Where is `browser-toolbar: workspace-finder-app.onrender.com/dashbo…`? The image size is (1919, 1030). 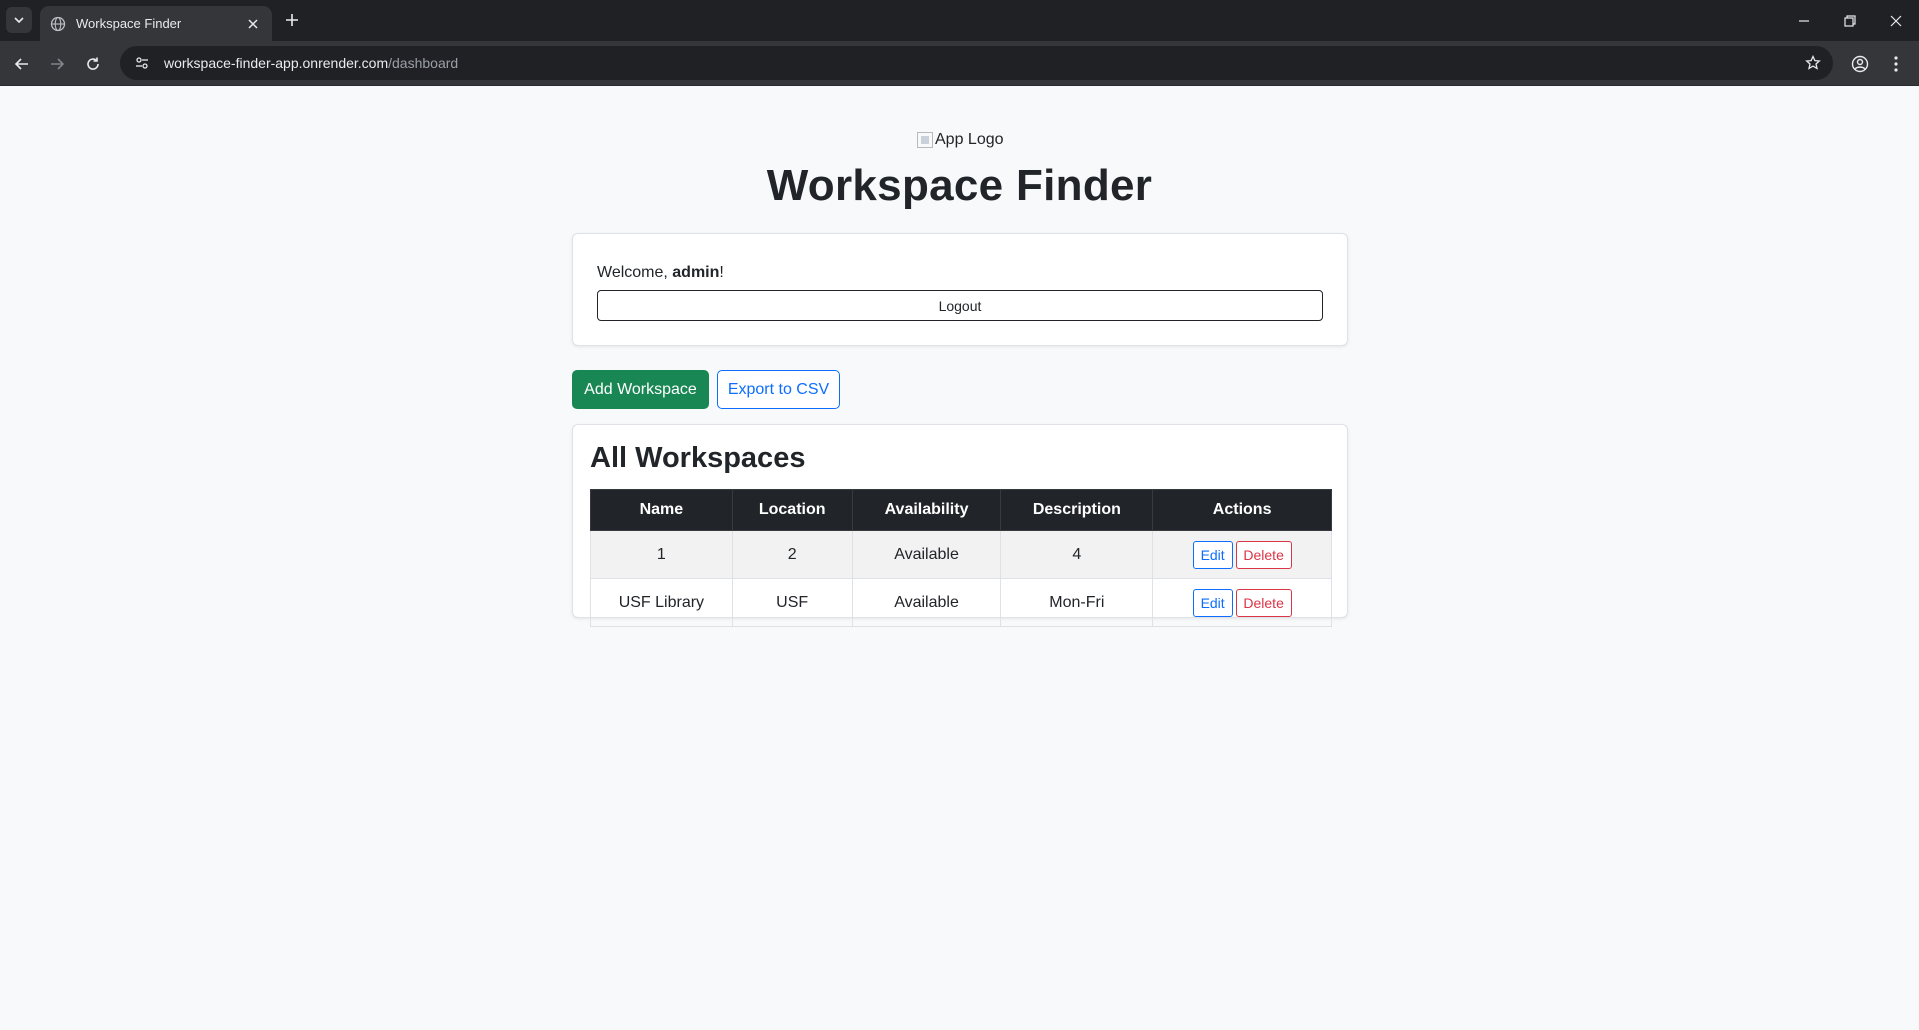 browser-toolbar: workspace-finder-app.onrender.com/dashbo… is located at coordinates (959, 63).